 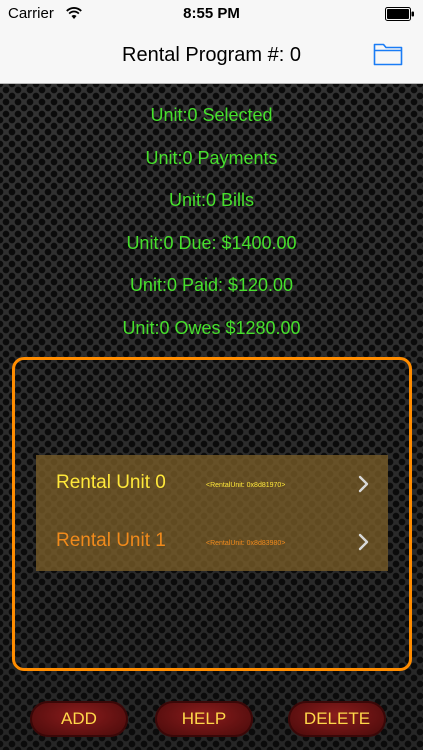 What do you see at coordinates (211, 285) in the screenshot?
I see `paid-amount-label: Unit:0 Paid: $120.00` at bounding box center [211, 285].